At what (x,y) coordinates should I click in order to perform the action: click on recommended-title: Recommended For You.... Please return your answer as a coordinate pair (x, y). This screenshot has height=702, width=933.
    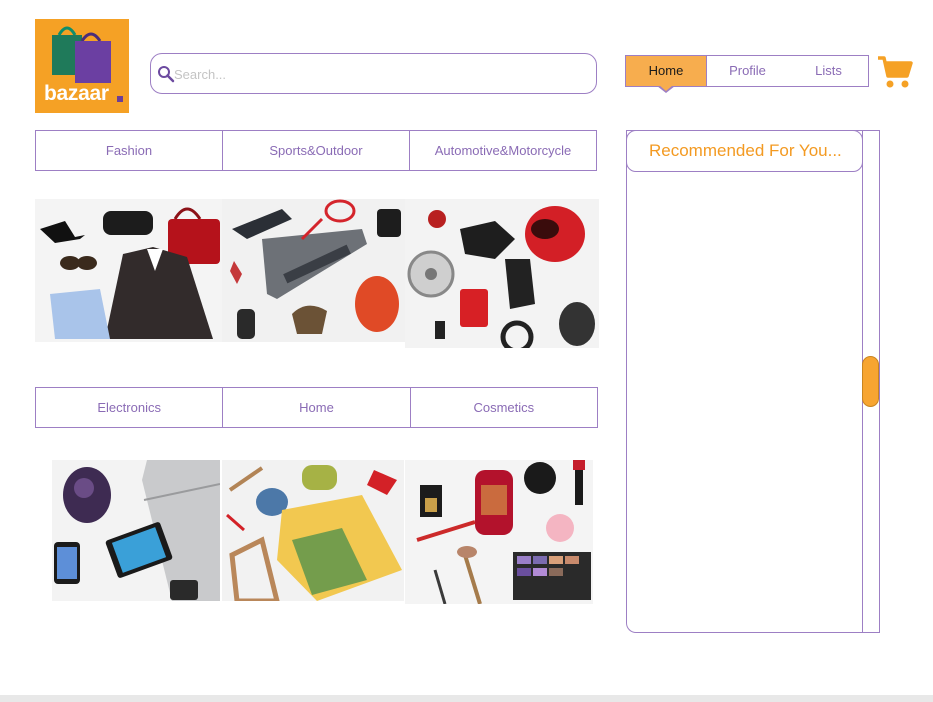
    Looking at the image, I should click on (744, 151).